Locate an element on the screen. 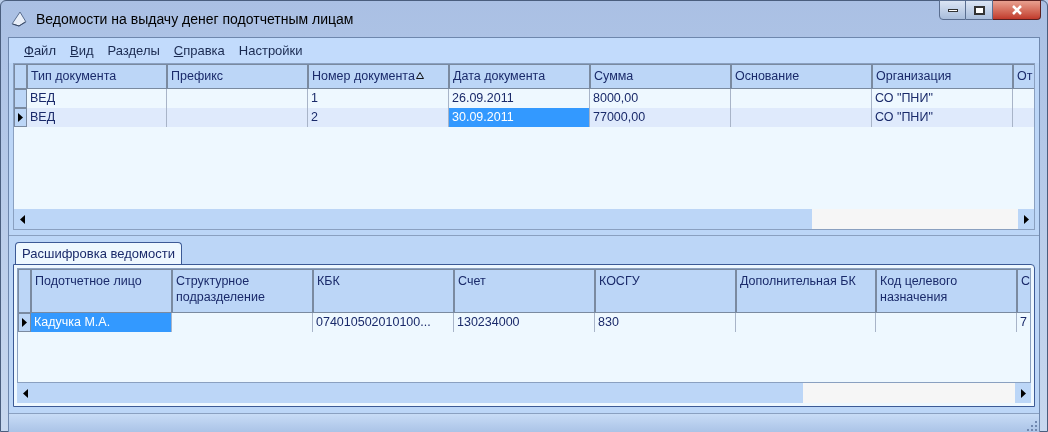  menu-item: Вид is located at coordinates (81, 50).